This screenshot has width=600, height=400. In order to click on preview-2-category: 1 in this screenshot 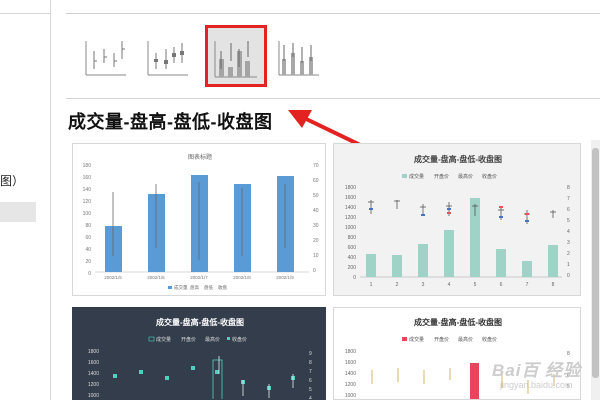, I will do `click(371, 285)`.